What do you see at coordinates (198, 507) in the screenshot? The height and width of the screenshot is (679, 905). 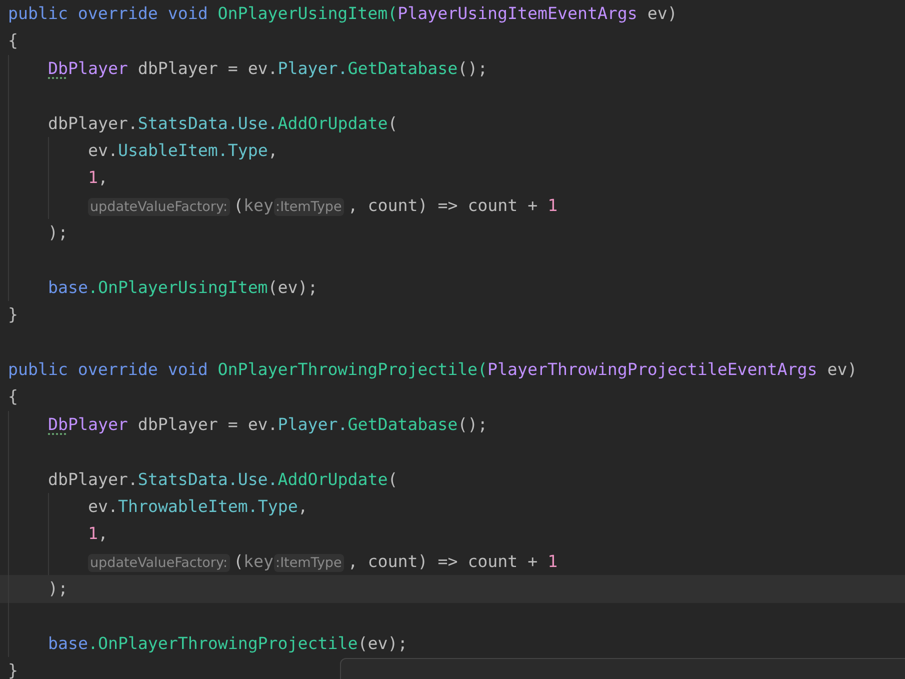 I see `code-line: ev.ThrowableItem.Type,` at bounding box center [198, 507].